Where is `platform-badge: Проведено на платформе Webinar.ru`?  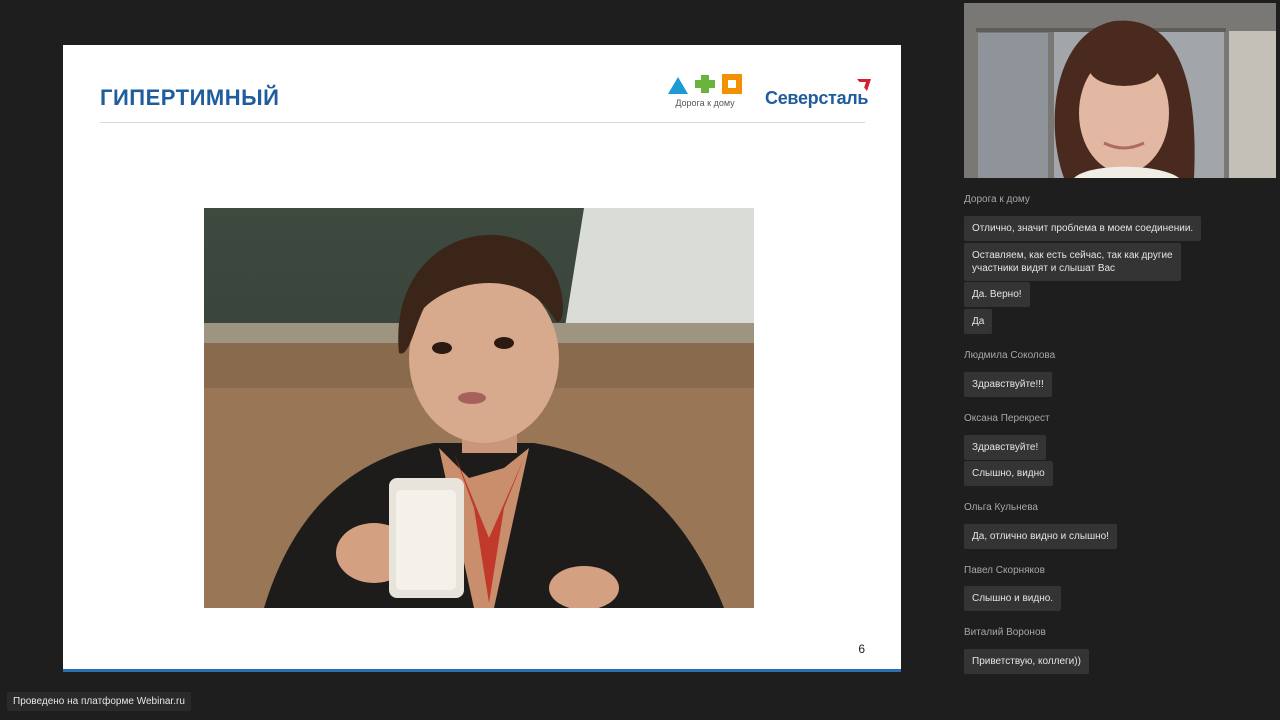 platform-badge: Проведено на платформе Webinar.ru is located at coordinates (99, 701).